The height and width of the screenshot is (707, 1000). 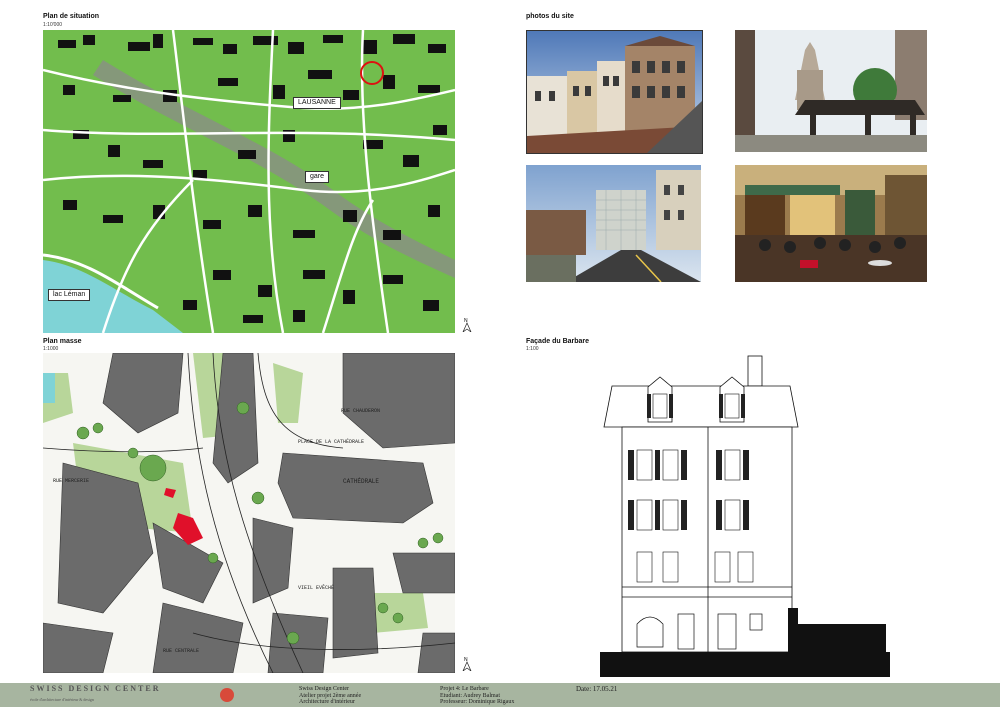 What do you see at coordinates (745, 514) in the screenshot?
I see `facade-drawing` at bounding box center [745, 514].